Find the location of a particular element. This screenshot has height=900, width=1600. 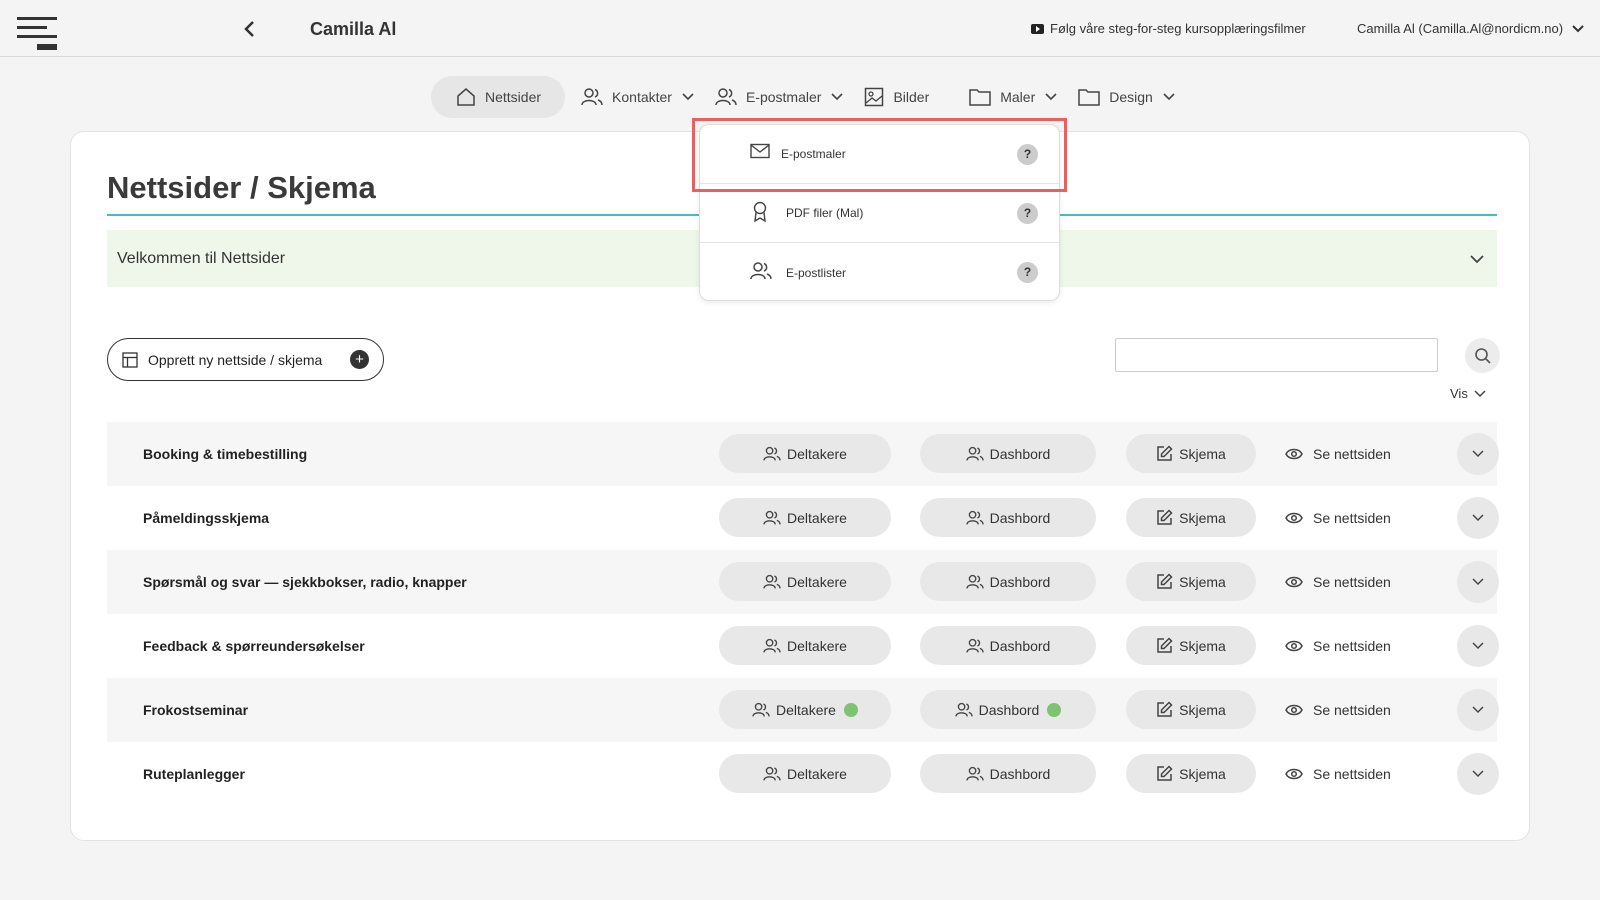

row-title: Ruteplanlegger is located at coordinates (194, 774).